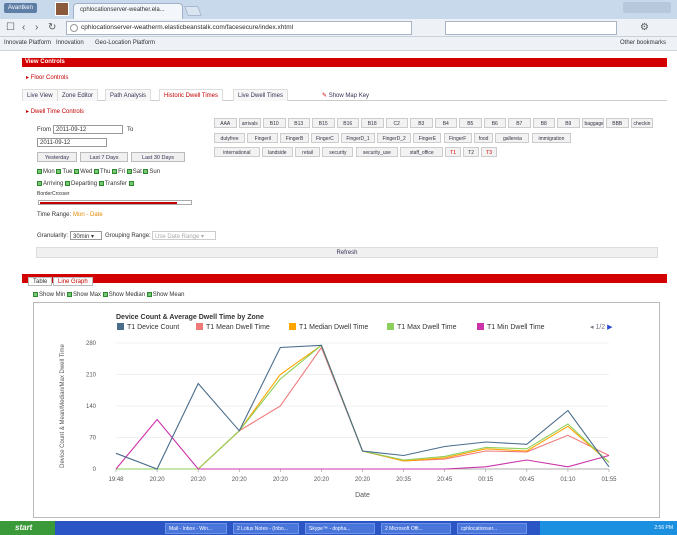  I want to click on zone-button-fingeril: Fingeril, so click(263, 138).